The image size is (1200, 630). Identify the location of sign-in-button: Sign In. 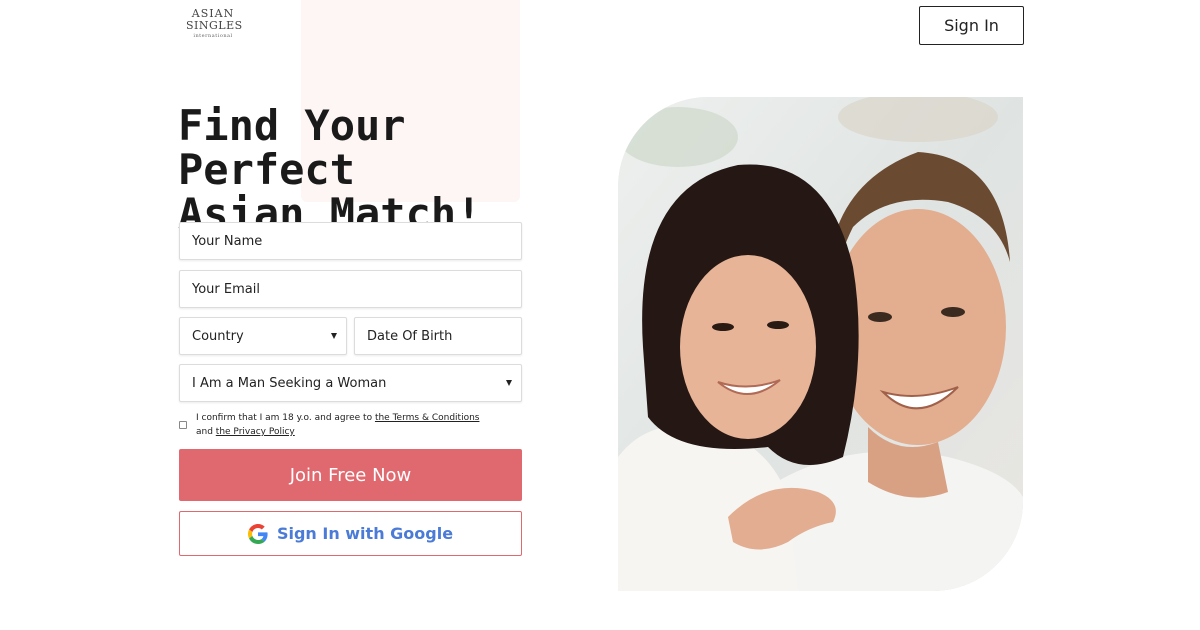
(971, 25).